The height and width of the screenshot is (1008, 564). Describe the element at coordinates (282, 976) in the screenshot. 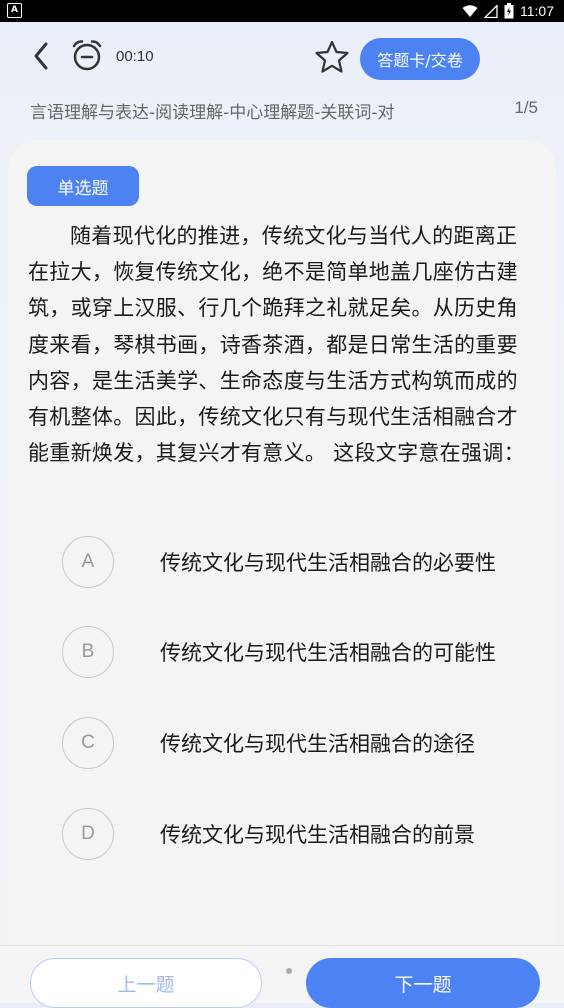

I see `navigation-footer: 上一题 下一题` at that location.